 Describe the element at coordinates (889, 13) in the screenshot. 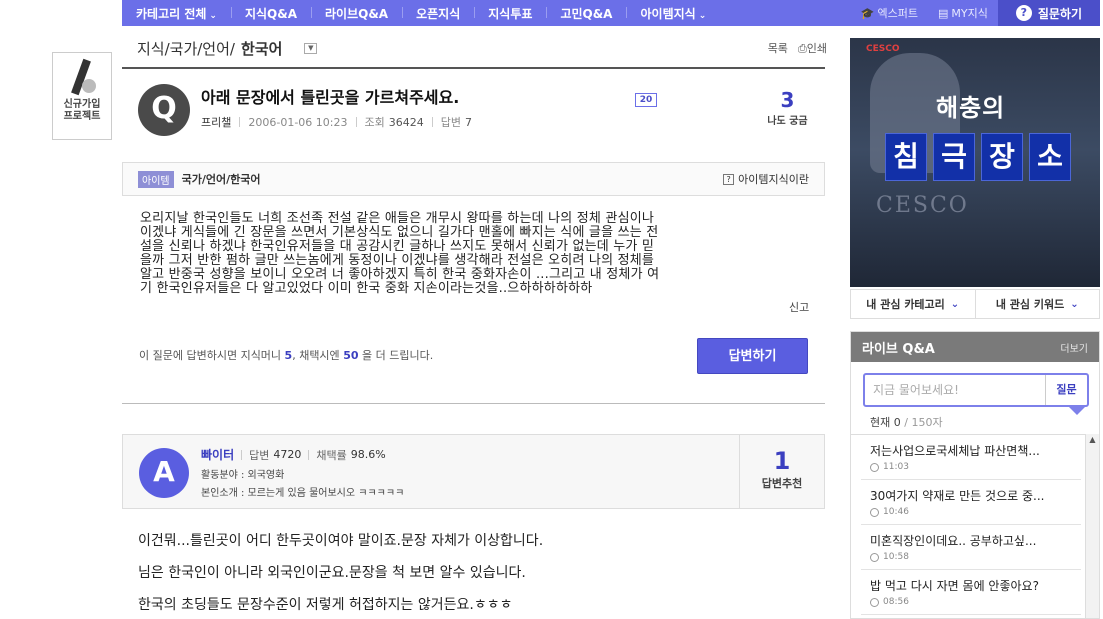

I see `expert-link: 🎓 엑스퍼트` at that location.